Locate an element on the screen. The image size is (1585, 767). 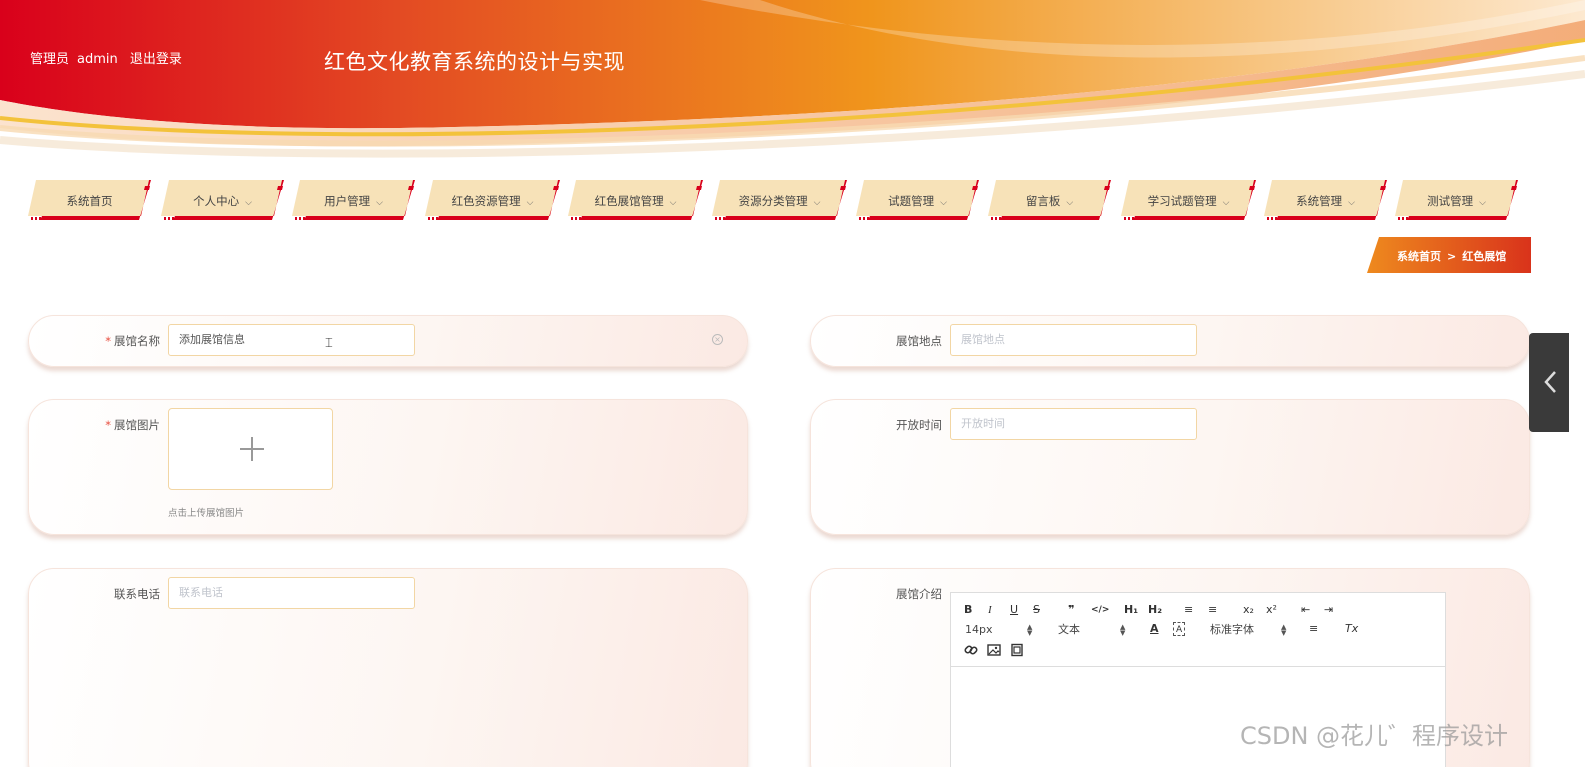
nav-item-label: 用户管理 ⌵ is located at coordinates (353, 201).